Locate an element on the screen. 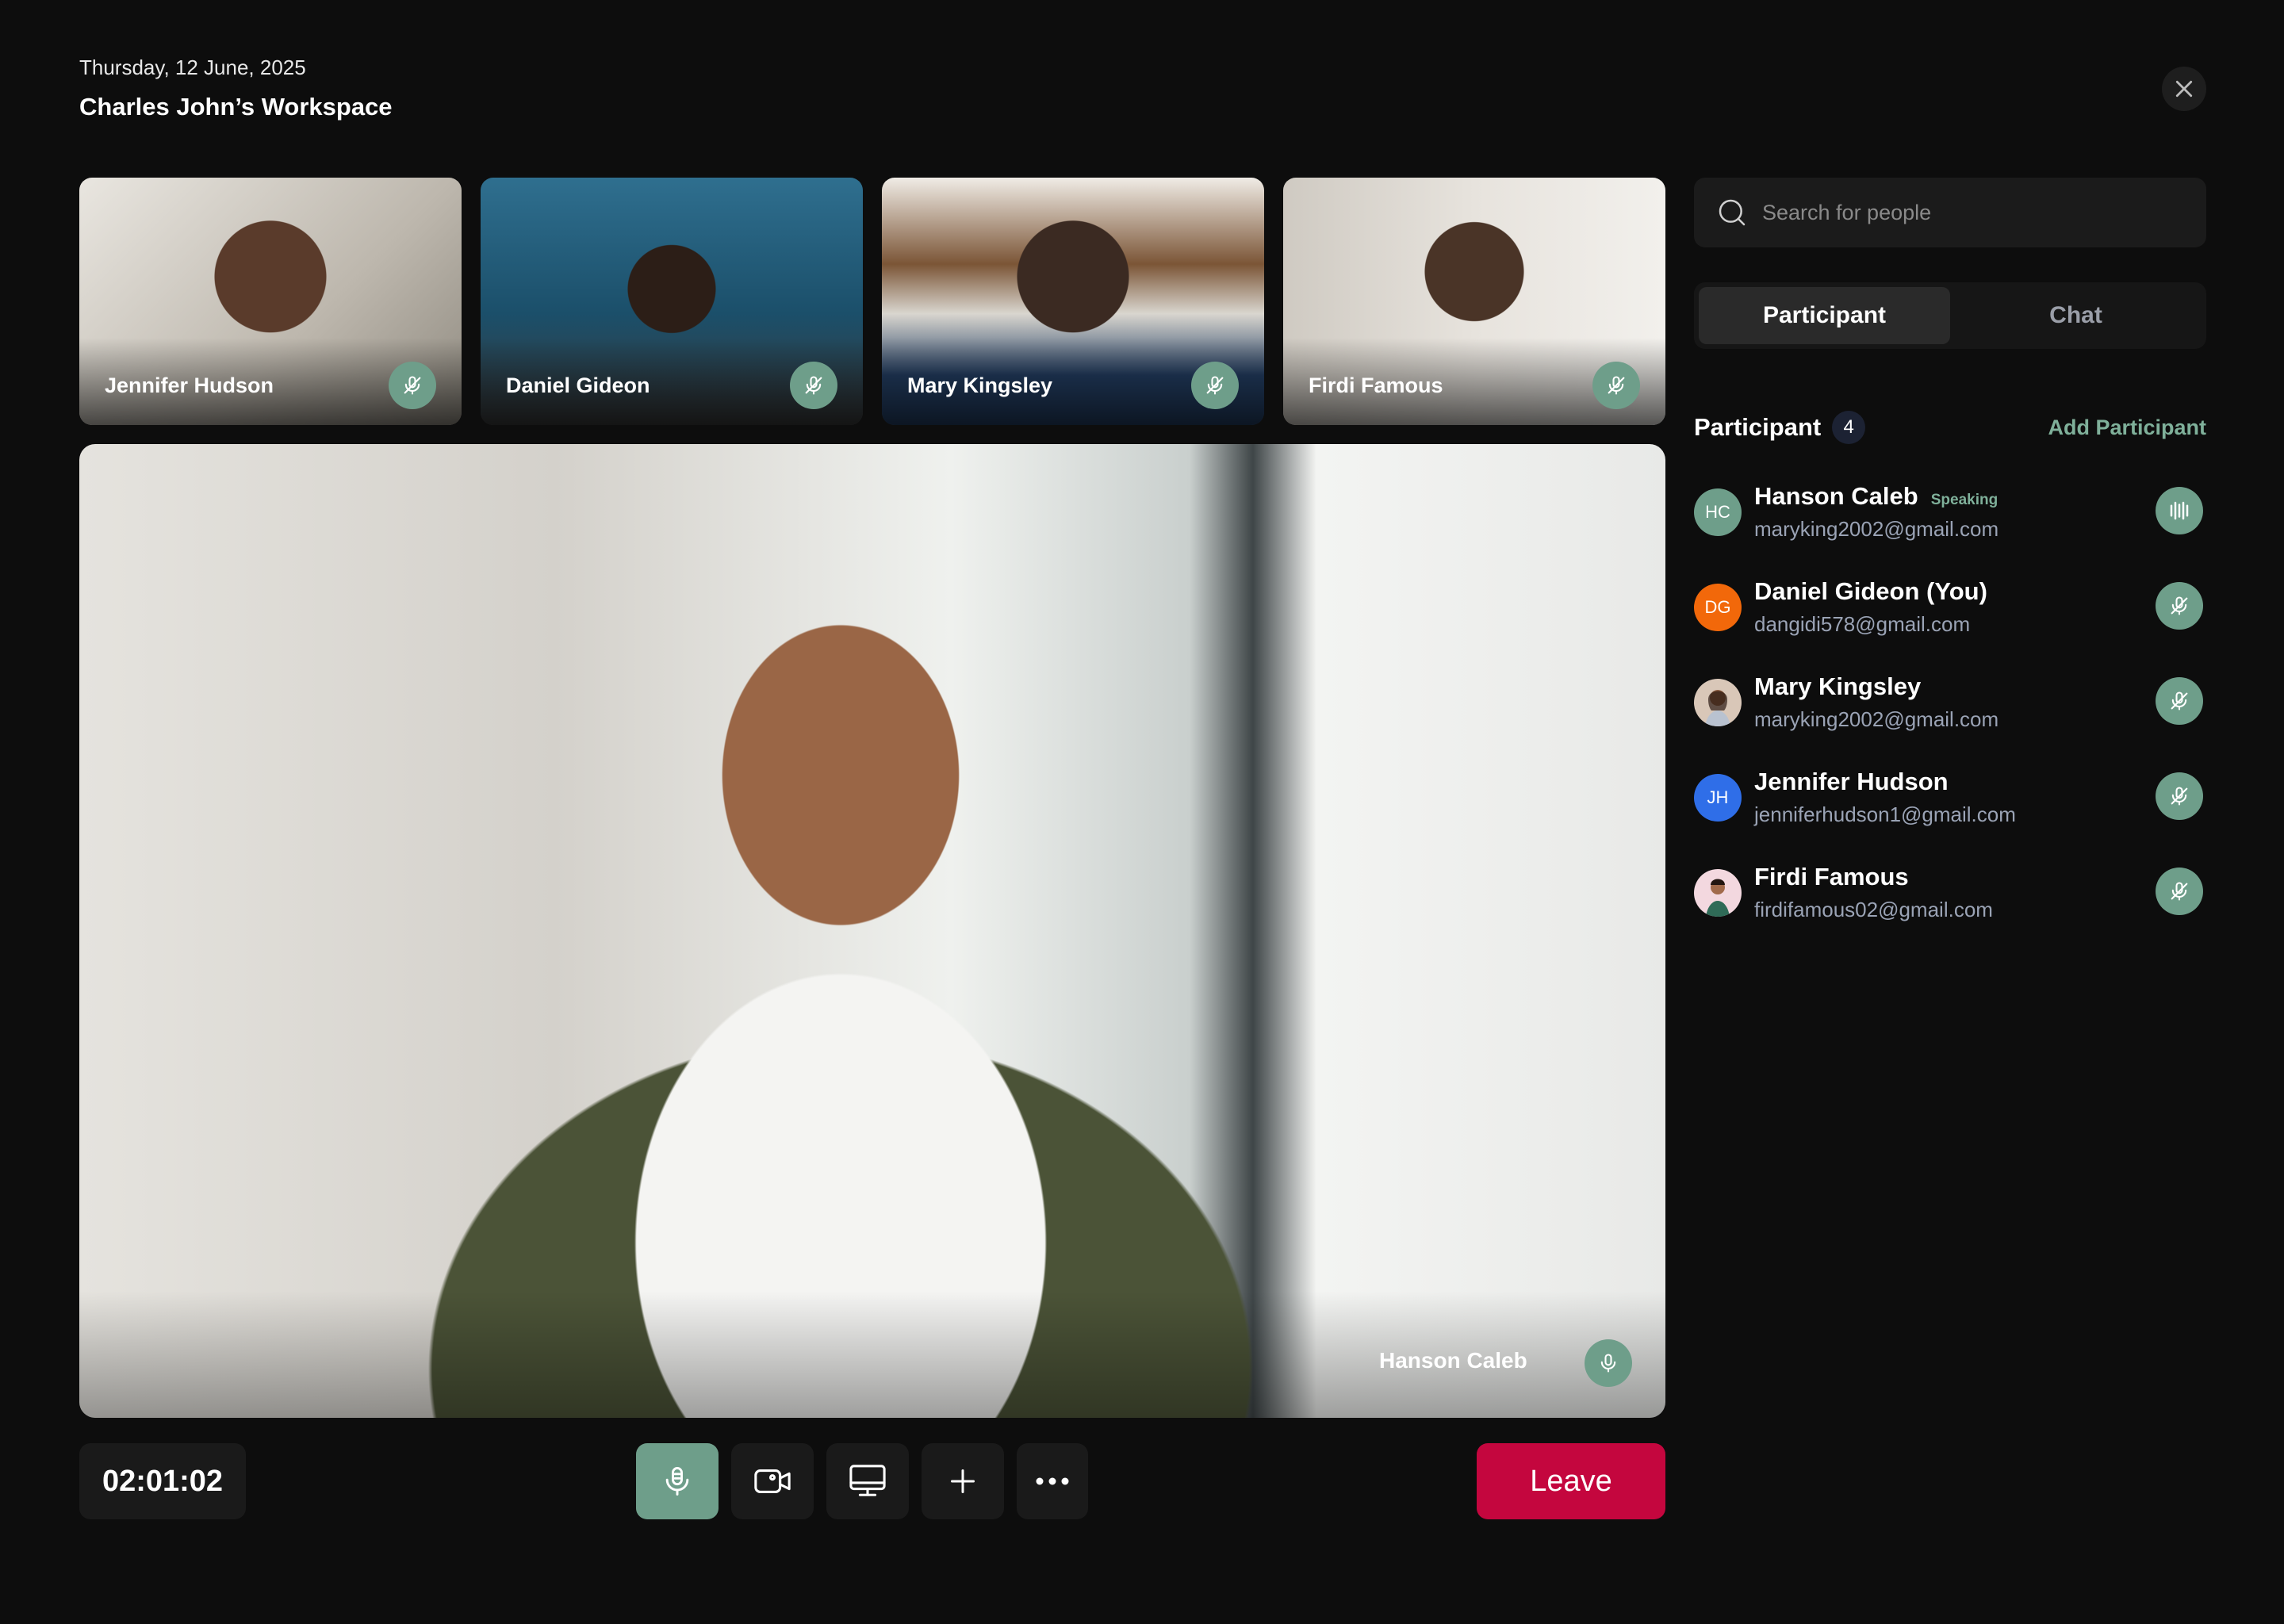 Image resolution: width=2284 pixels, height=1624 pixels. more-dots-icon is located at coordinates (1052, 1481).